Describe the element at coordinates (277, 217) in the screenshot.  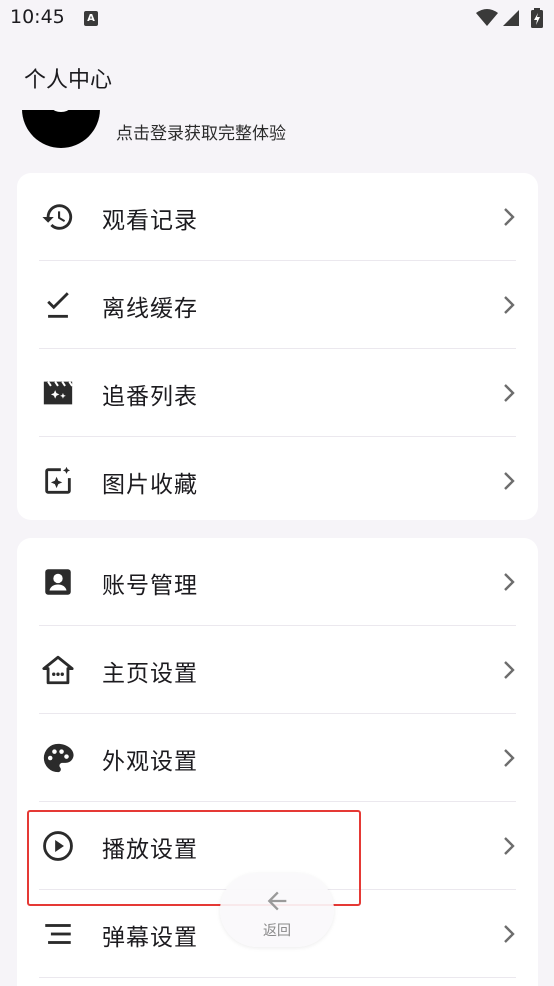
I see `menu-item-watch-history: 观看记录` at that location.